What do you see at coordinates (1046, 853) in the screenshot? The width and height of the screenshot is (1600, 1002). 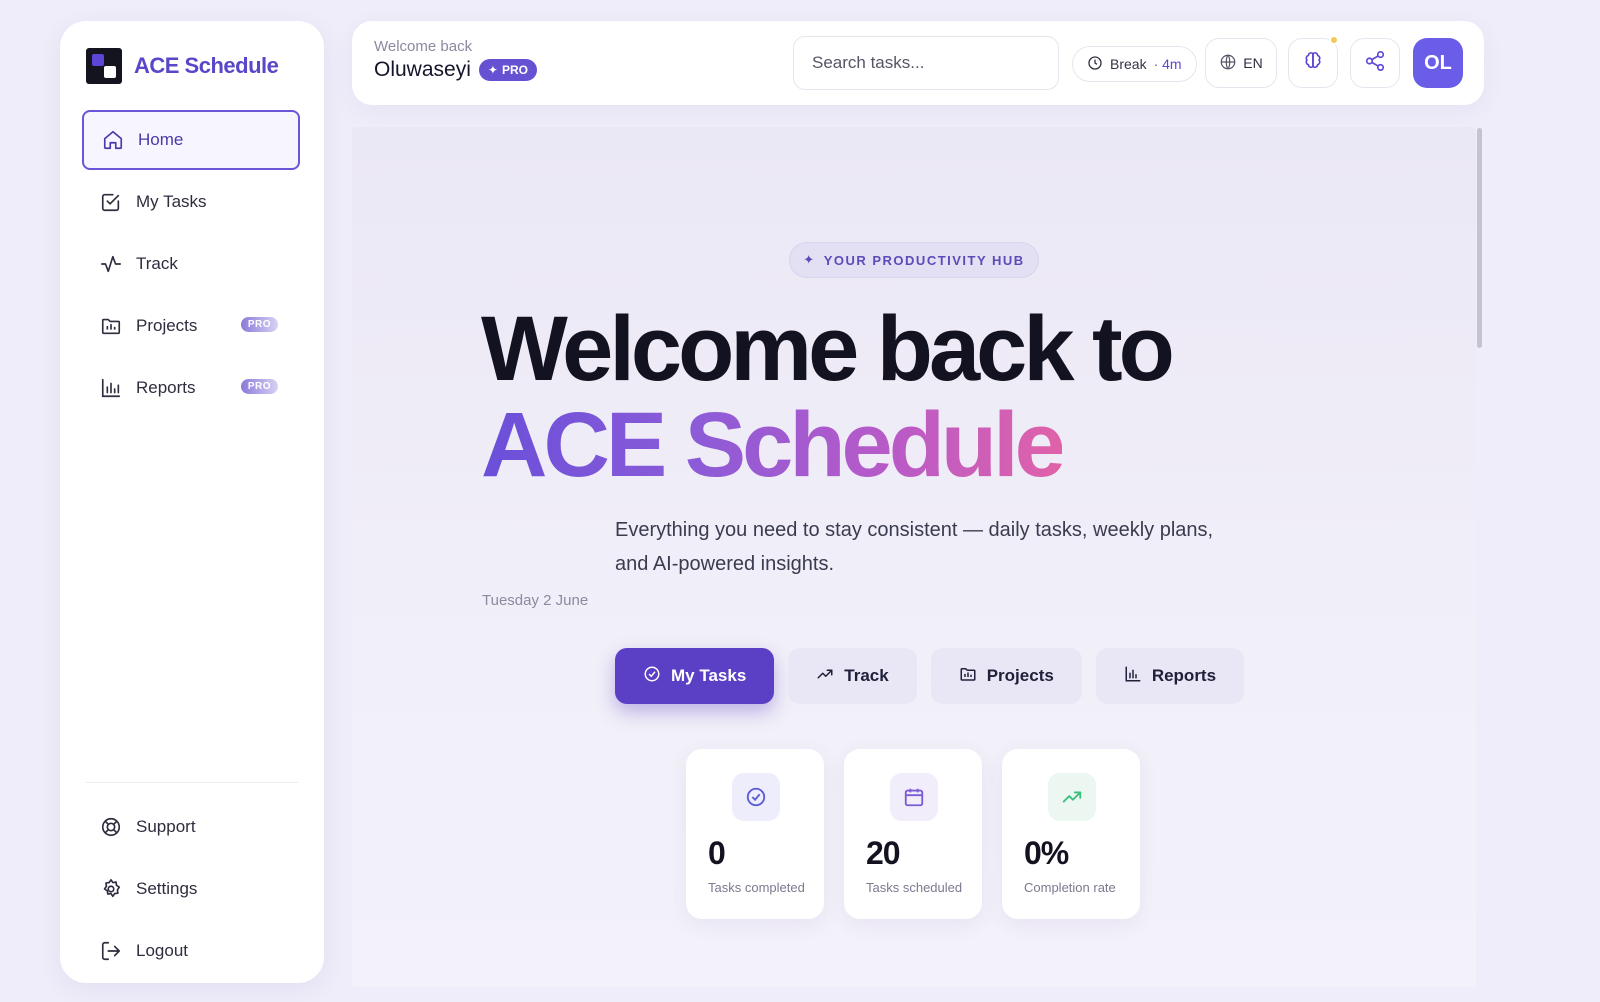 I see `stat-value: 0%` at bounding box center [1046, 853].